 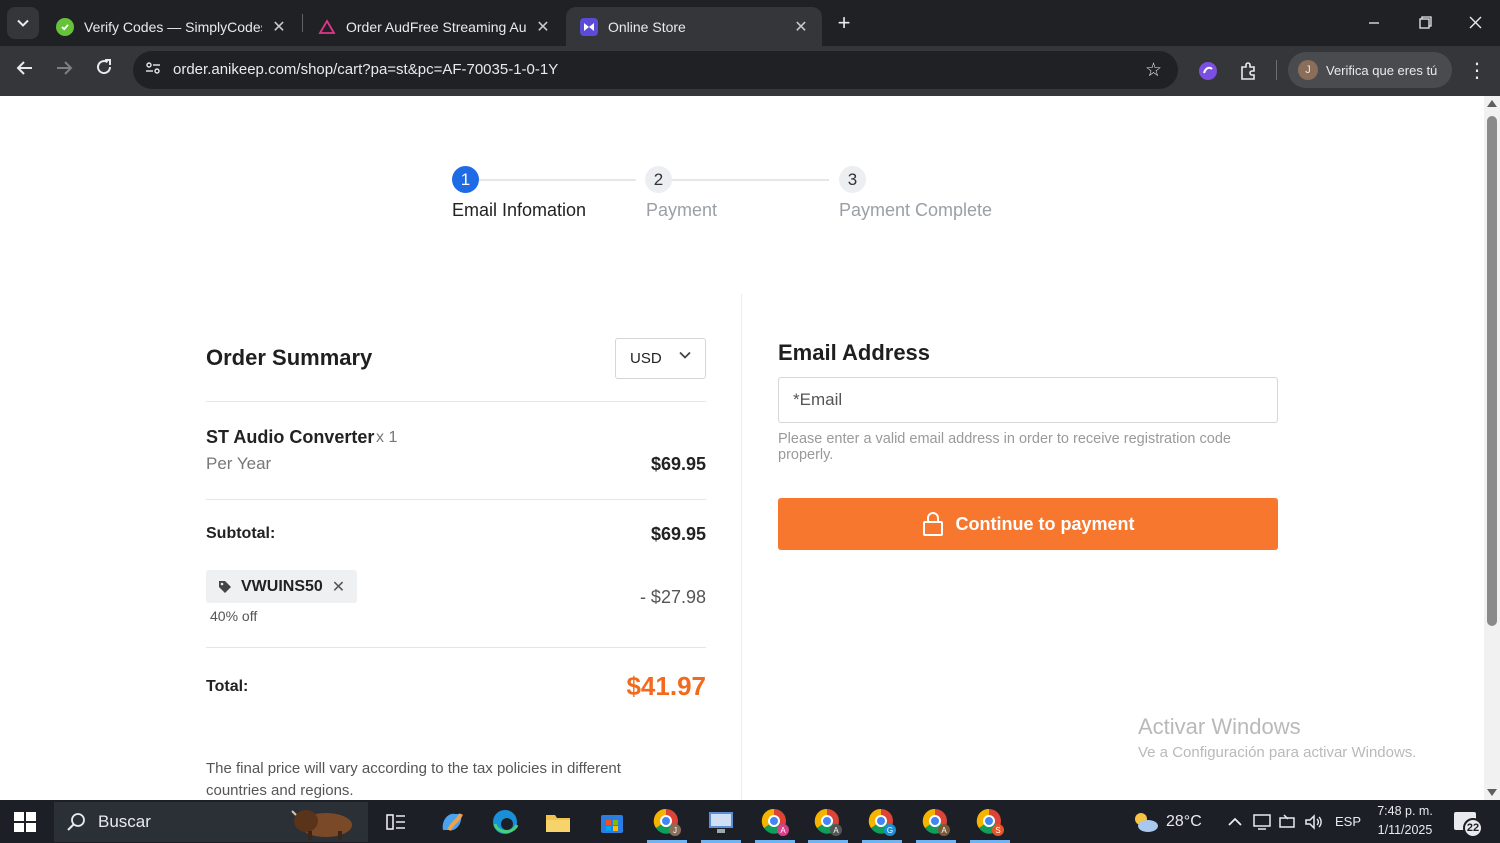 What do you see at coordinates (1208, 71) in the screenshot?
I see `extension-icon` at bounding box center [1208, 71].